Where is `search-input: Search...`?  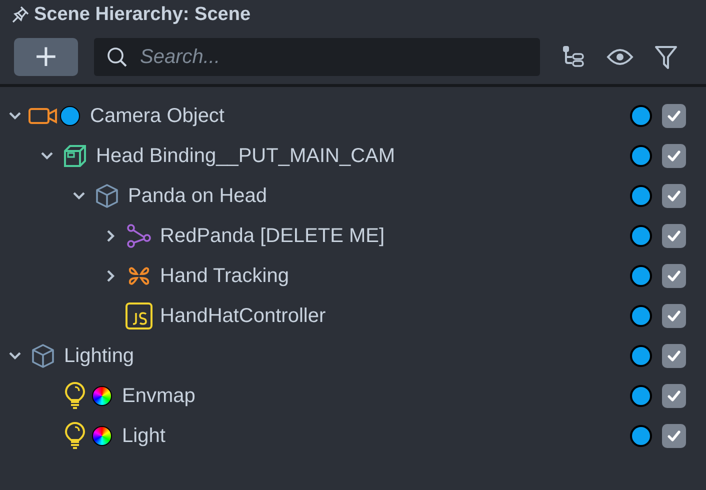 search-input: Search... is located at coordinates (333, 57).